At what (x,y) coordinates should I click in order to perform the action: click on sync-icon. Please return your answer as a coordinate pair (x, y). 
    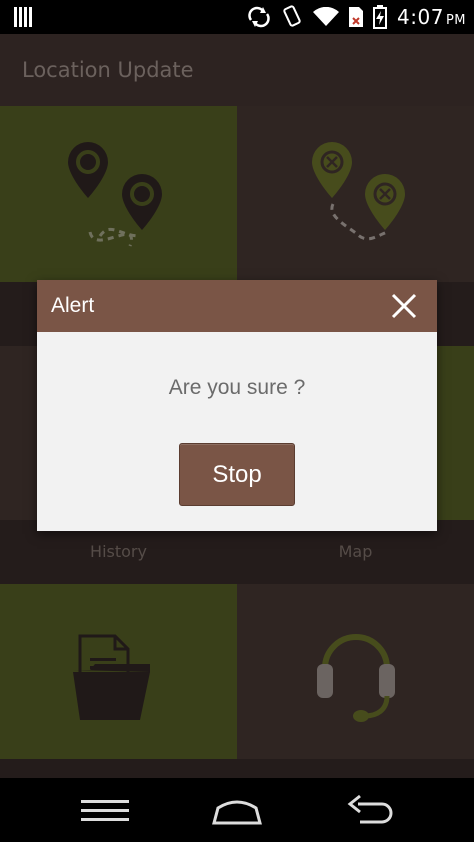
    Looking at the image, I should click on (259, 17).